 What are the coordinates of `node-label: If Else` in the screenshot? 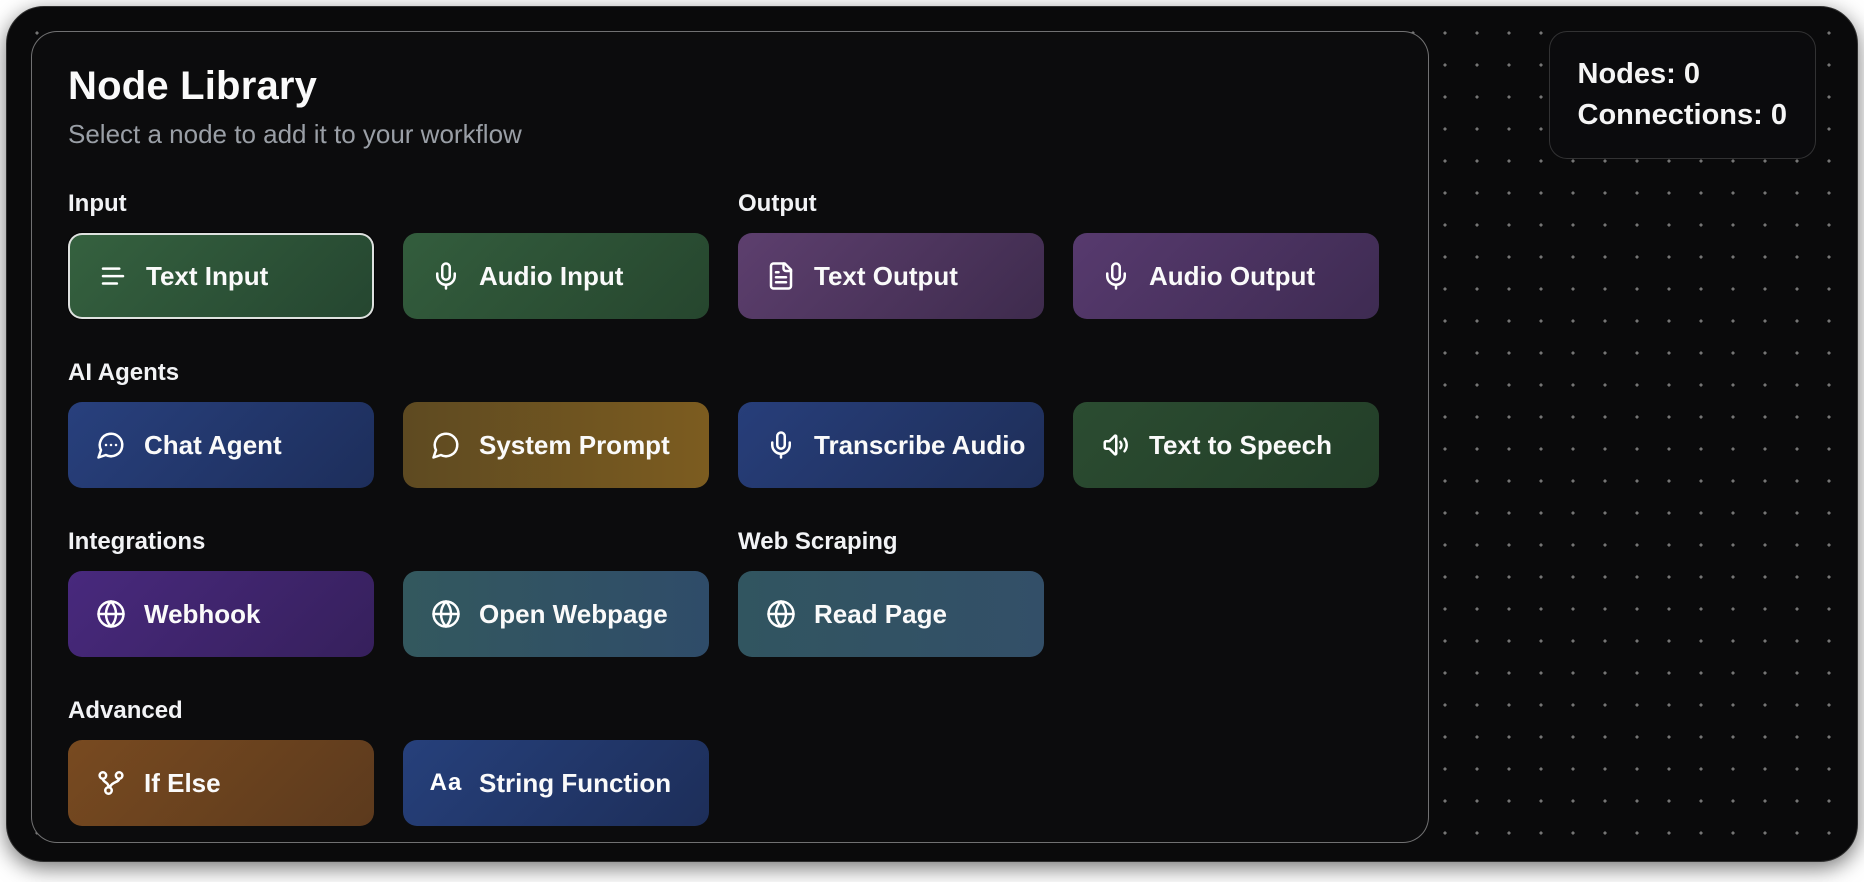 It's located at (182, 782).